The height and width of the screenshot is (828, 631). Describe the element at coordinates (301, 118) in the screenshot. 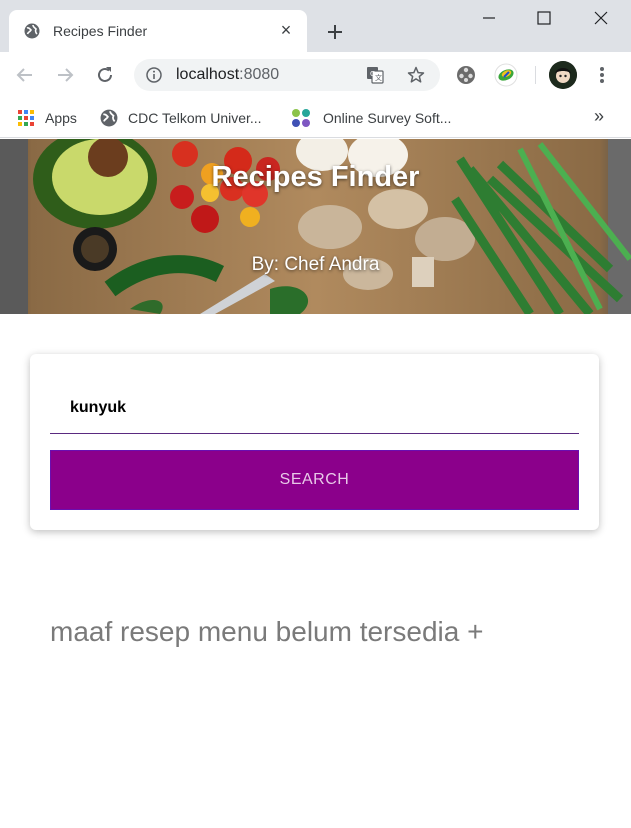

I see `survey-logo-icon` at that location.